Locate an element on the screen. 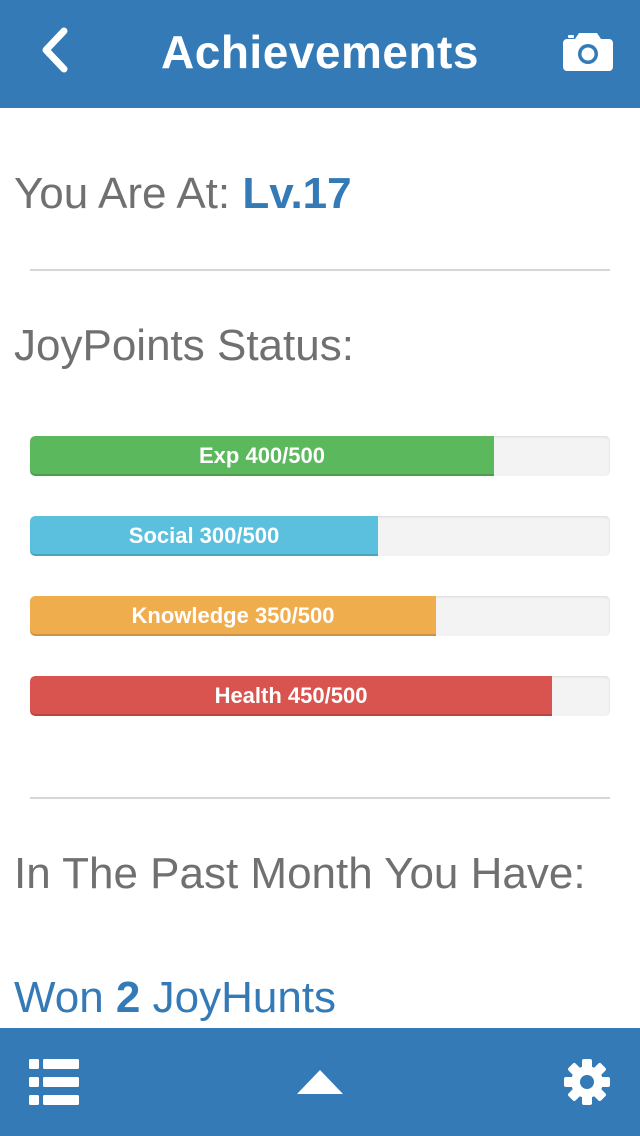 The image size is (640, 1136). won-count: 2 is located at coordinates (128, 997).